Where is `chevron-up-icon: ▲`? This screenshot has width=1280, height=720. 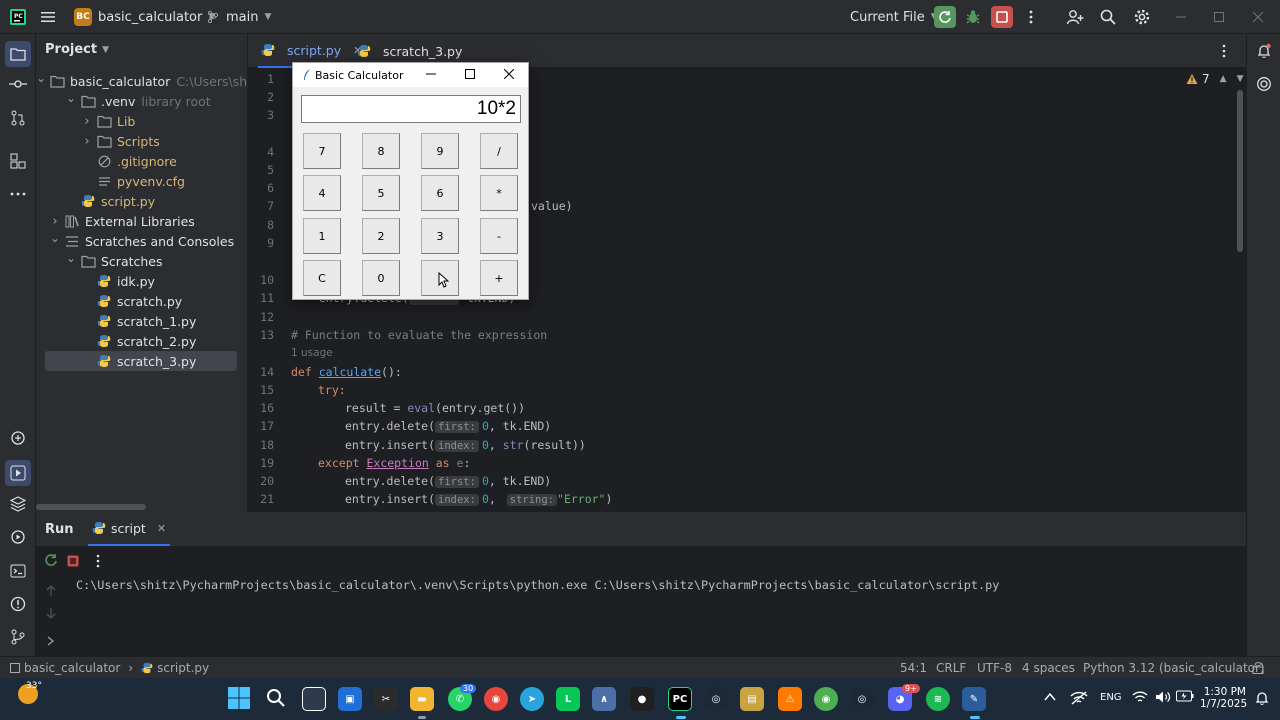
chevron-up-icon: ▲ is located at coordinates (1223, 79).